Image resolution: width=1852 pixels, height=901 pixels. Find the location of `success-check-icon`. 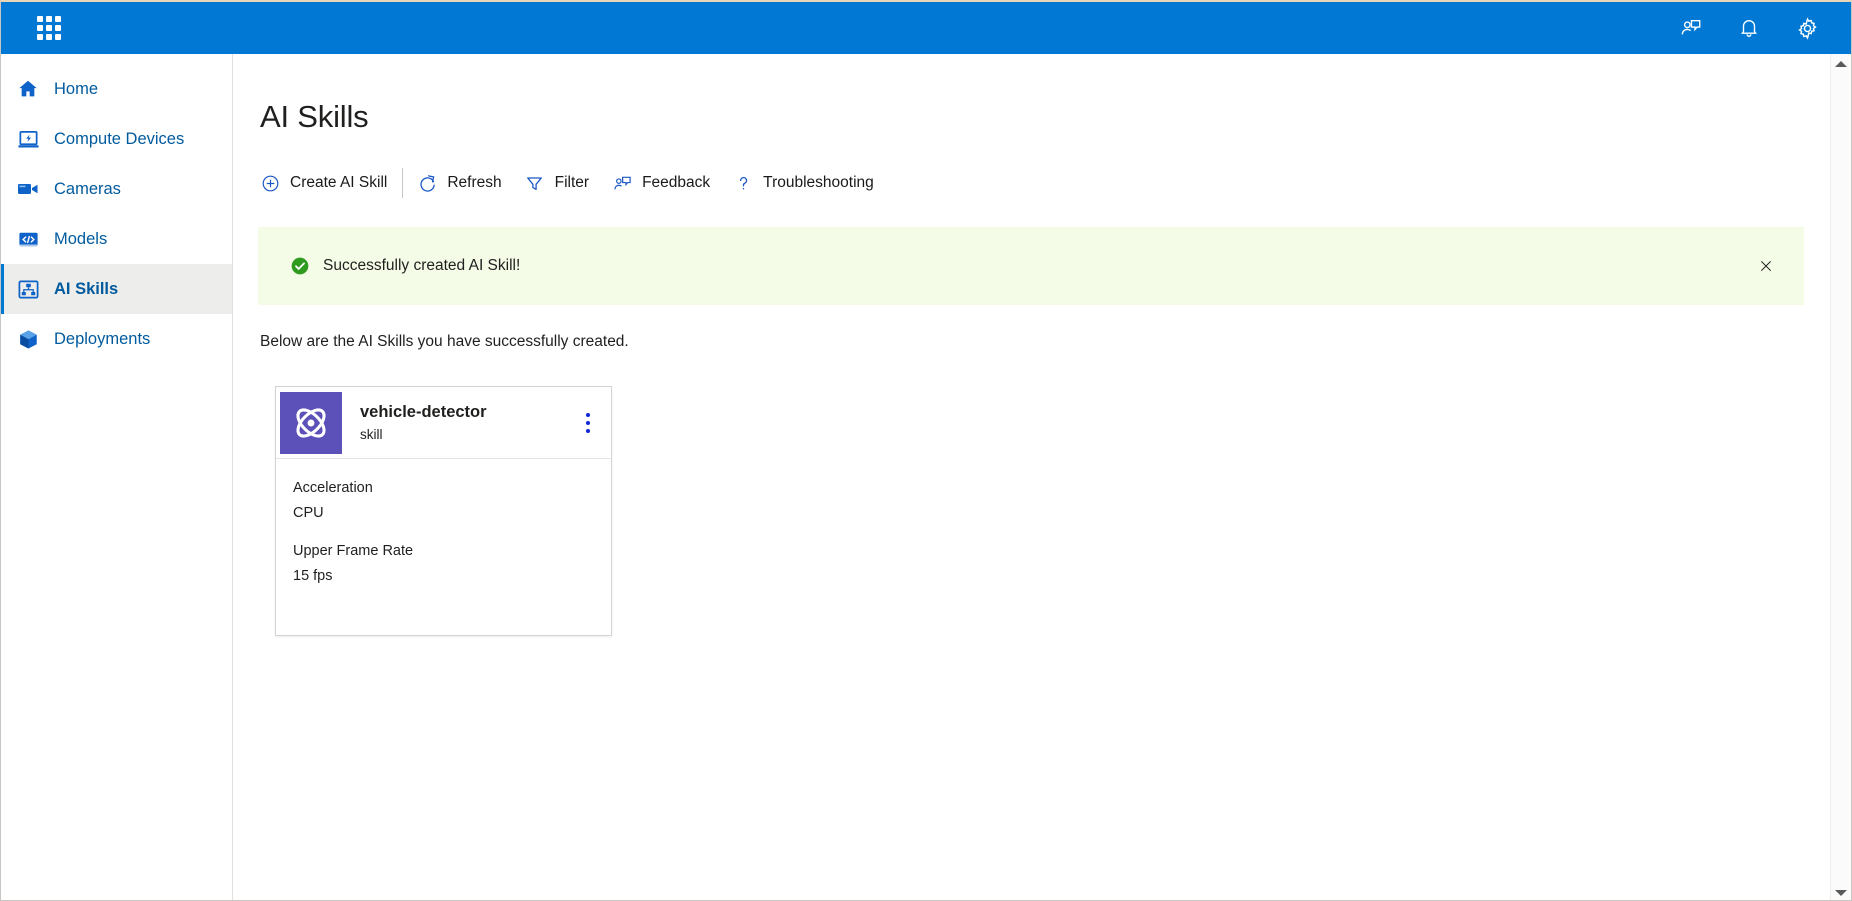

success-check-icon is located at coordinates (300, 266).